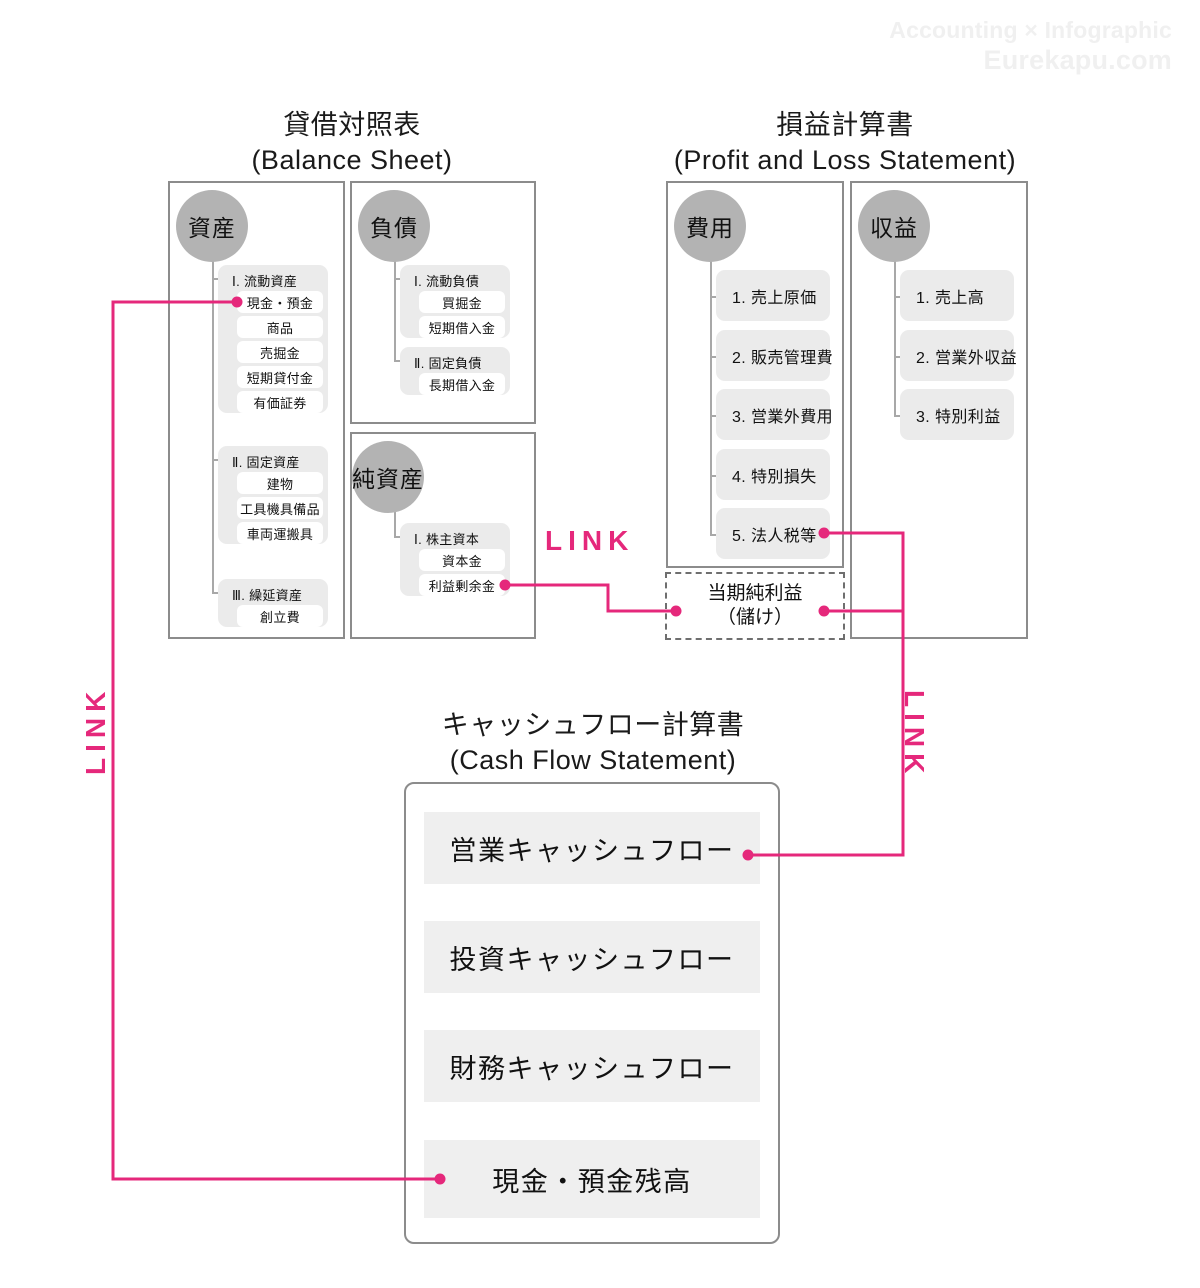 The height and width of the screenshot is (1288, 1200). What do you see at coordinates (280, 302) in the screenshot?
I see `assets-item-cash: 現金・預金` at bounding box center [280, 302].